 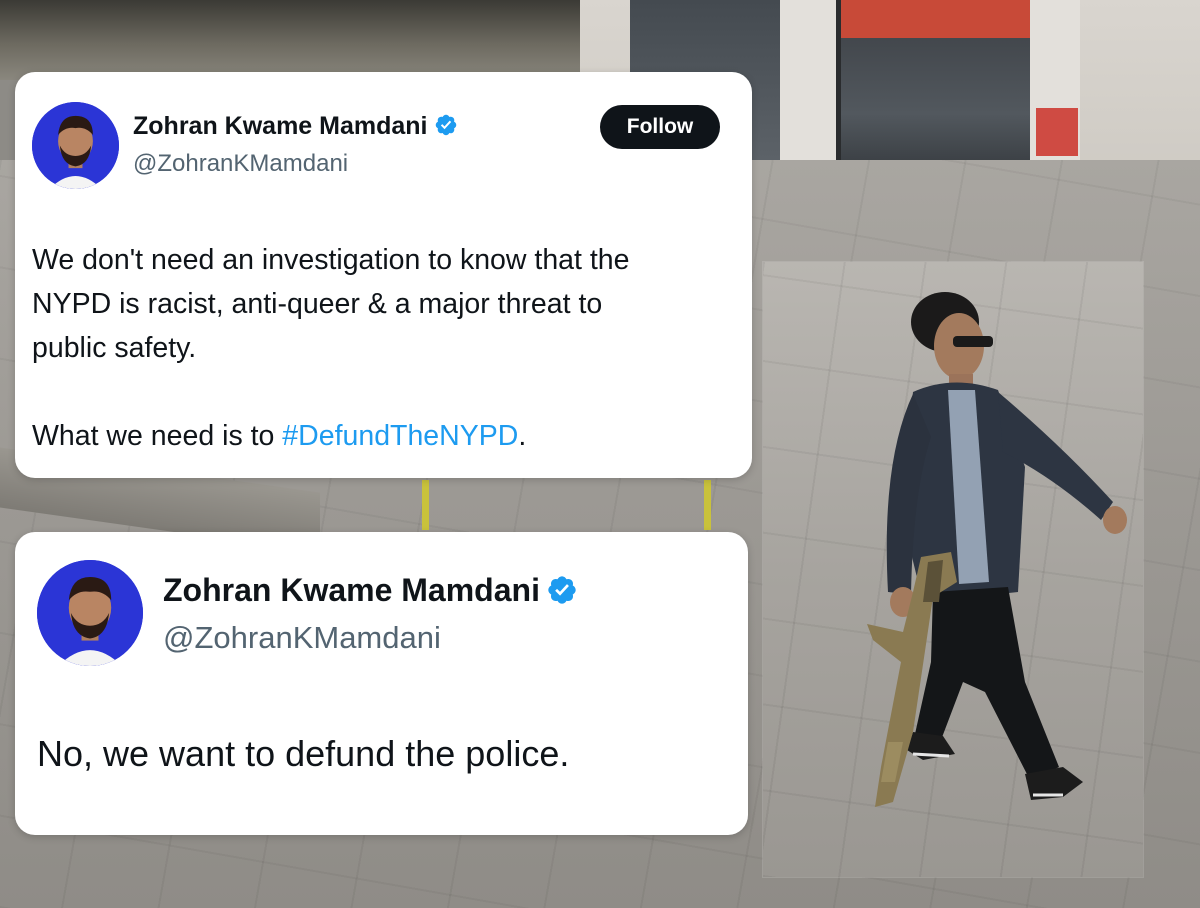 I want to click on follow-button: Follow, so click(x=660, y=127).